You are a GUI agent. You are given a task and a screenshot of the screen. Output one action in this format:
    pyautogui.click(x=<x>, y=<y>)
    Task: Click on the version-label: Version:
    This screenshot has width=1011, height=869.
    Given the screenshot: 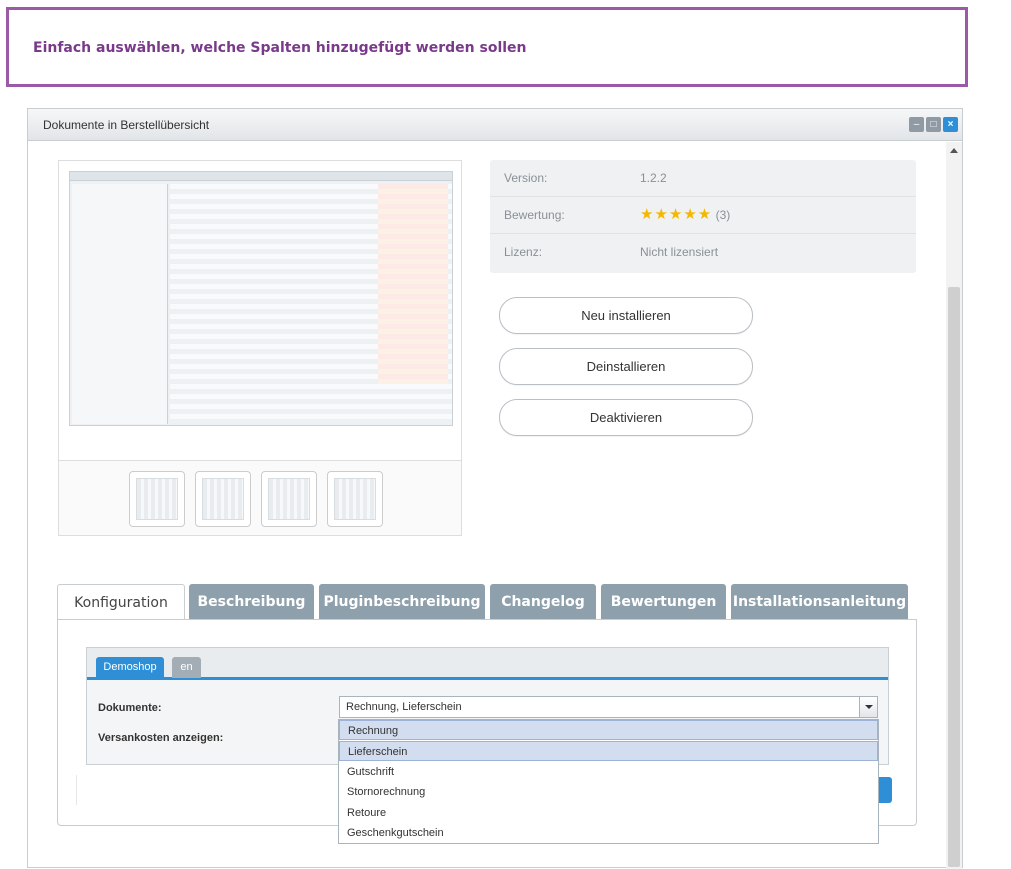 What is the action you would take?
    pyautogui.click(x=526, y=178)
    